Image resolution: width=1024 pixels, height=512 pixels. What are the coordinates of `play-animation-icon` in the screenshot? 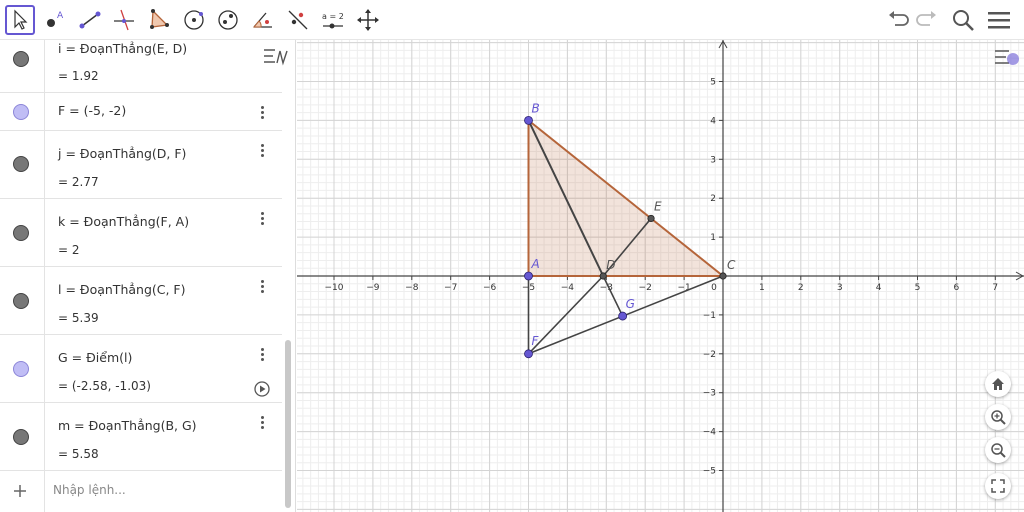 It's located at (262, 389).